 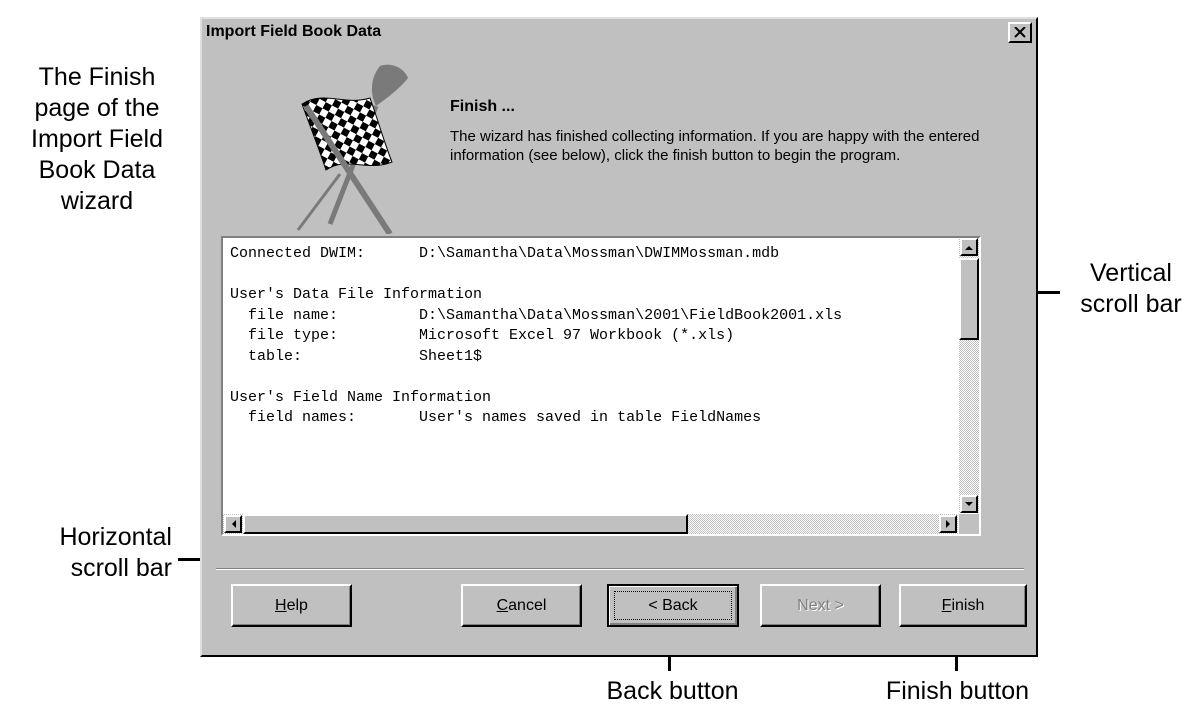 I want to click on annotation-line: Horizontal, so click(x=115, y=537).